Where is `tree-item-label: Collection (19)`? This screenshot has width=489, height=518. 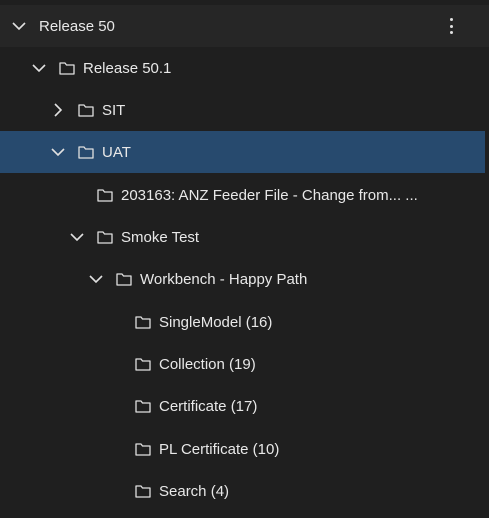
tree-item-label: Collection (19) is located at coordinates (207, 364).